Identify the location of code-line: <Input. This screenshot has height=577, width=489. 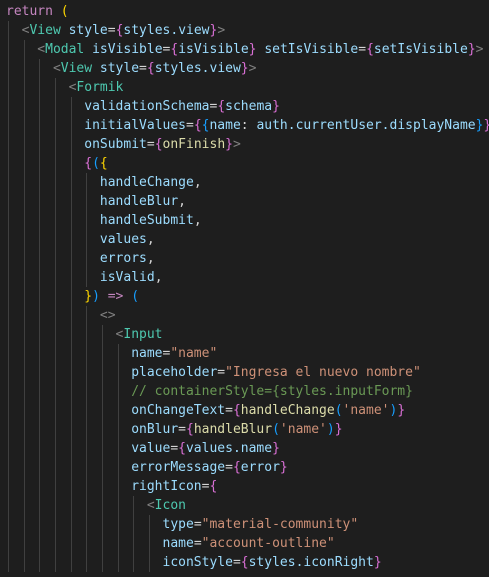
(244, 334).